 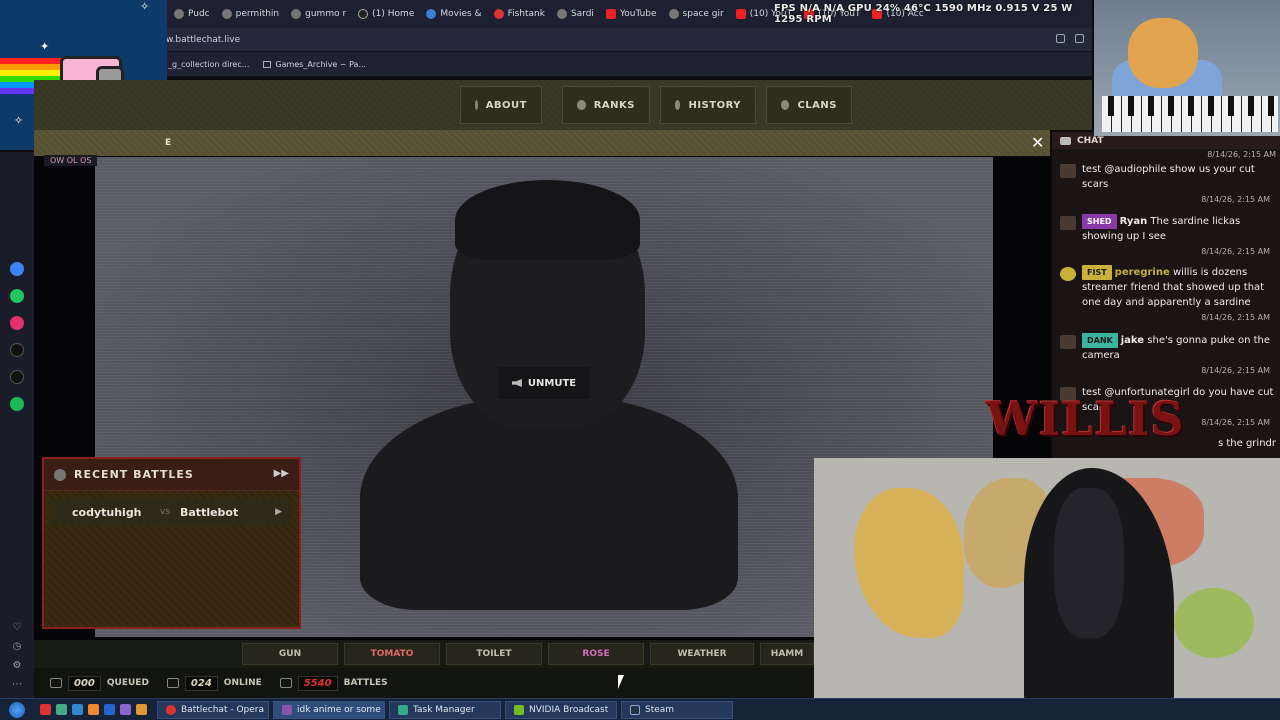 I want to click on item-toilet: TOILET, so click(x=494, y=654).